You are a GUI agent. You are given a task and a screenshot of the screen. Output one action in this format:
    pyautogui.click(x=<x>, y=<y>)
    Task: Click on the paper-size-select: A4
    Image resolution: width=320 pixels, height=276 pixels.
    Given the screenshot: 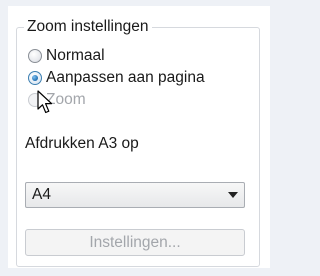 What is the action you would take?
    pyautogui.click(x=135, y=195)
    